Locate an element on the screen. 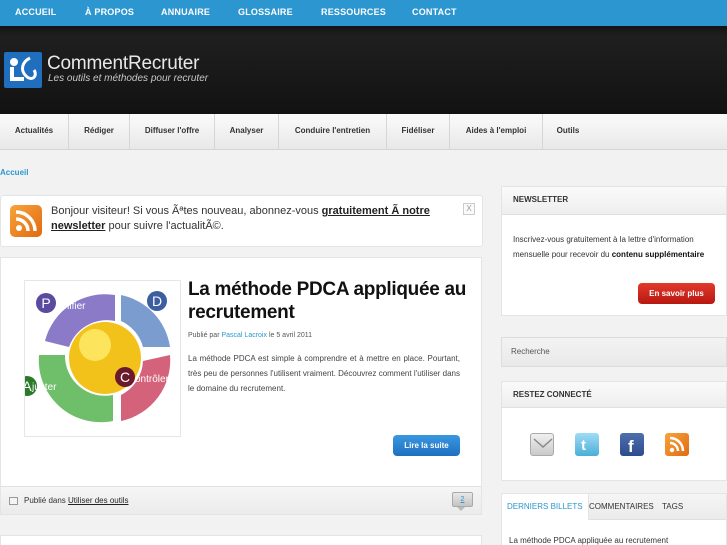 The image size is (727, 545). newsletter-bold: contenu supplémentaire is located at coordinates (658, 254).